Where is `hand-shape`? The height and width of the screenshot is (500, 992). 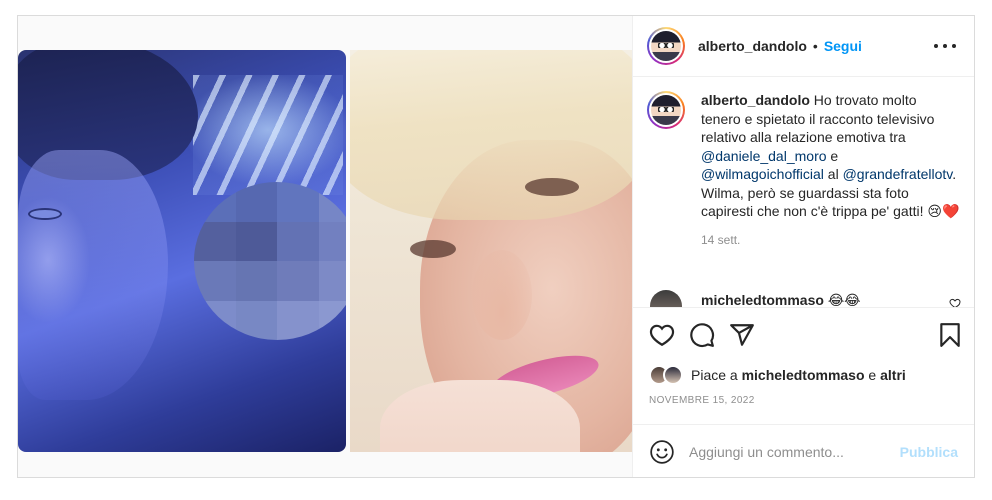
hand-shape is located at coordinates (480, 416).